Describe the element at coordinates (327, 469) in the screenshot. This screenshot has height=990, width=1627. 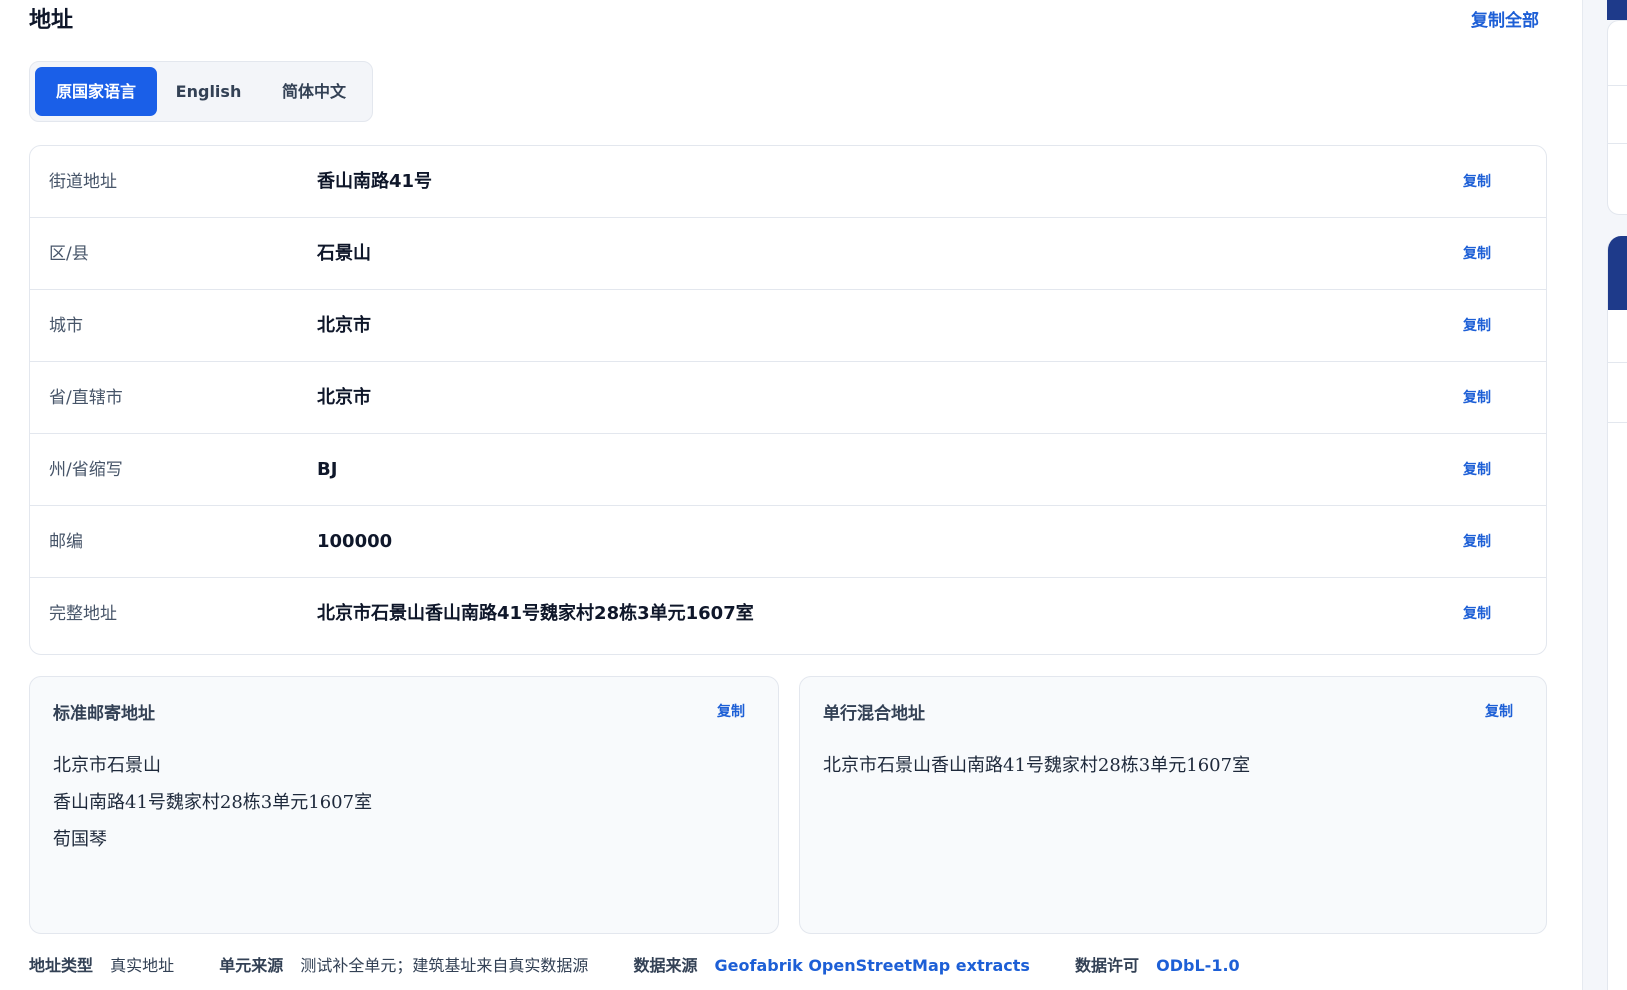
I see `field-value: BJ` at that location.